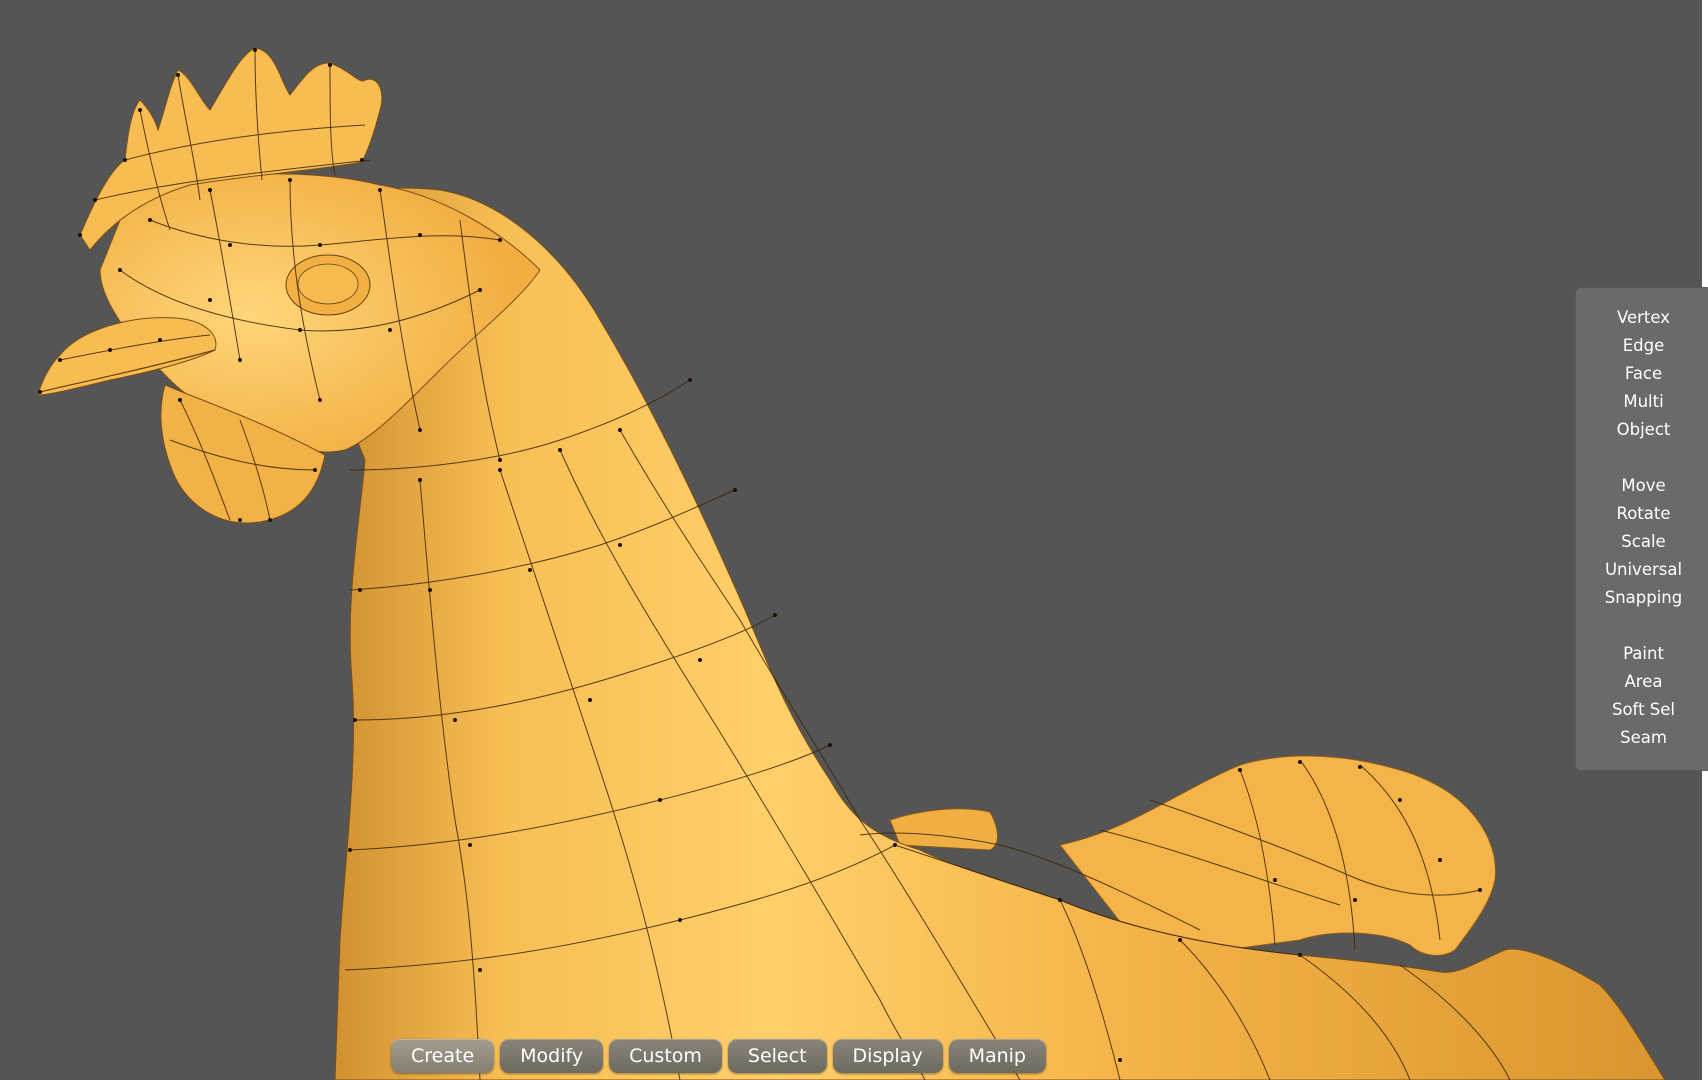 Image resolution: width=1708 pixels, height=1080 pixels. What do you see at coordinates (777, 1056) in the screenshot?
I see `tab-select: Select` at bounding box center [777, 1056].